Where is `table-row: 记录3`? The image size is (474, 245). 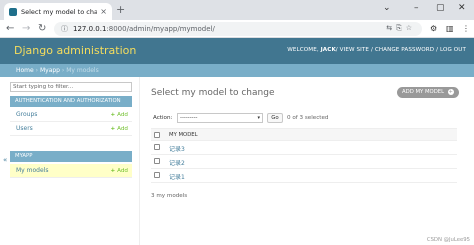 table-row: 记录3 is located at coordinates (304, 148).